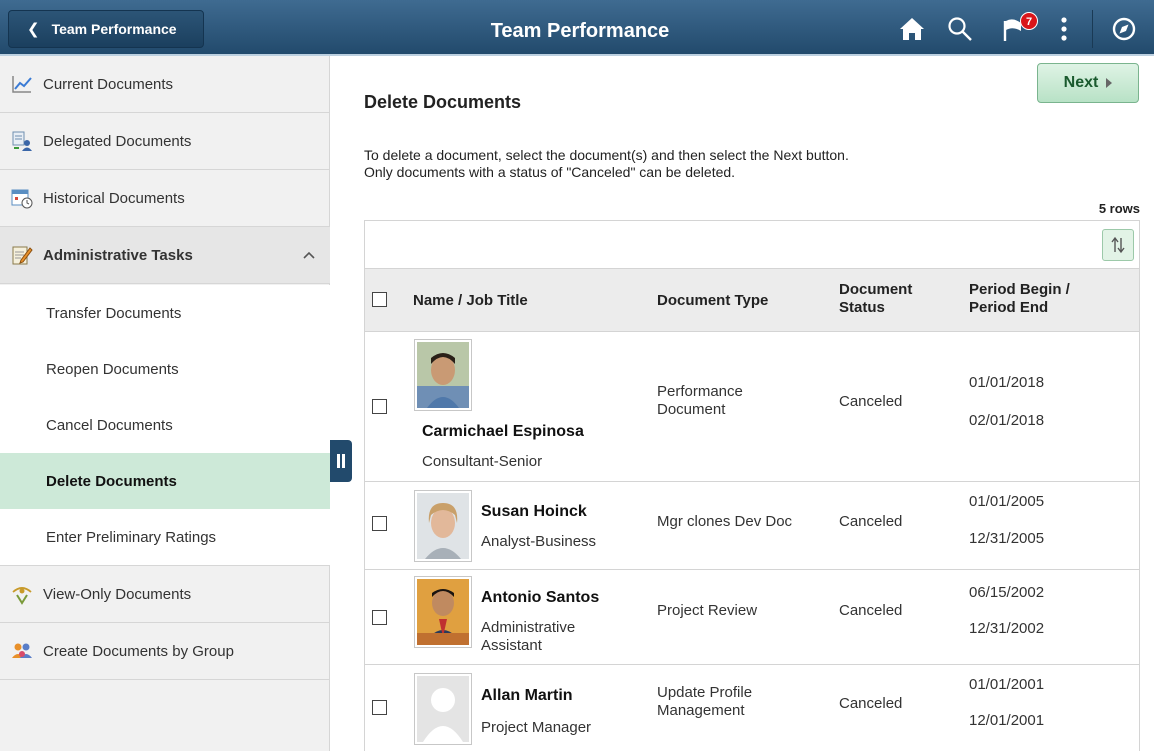  What do you see at coordinates (138, 651) in the screenshot?
I see `sidebar-item-label: Create Documents by Group` at bounding box center [138, 651].